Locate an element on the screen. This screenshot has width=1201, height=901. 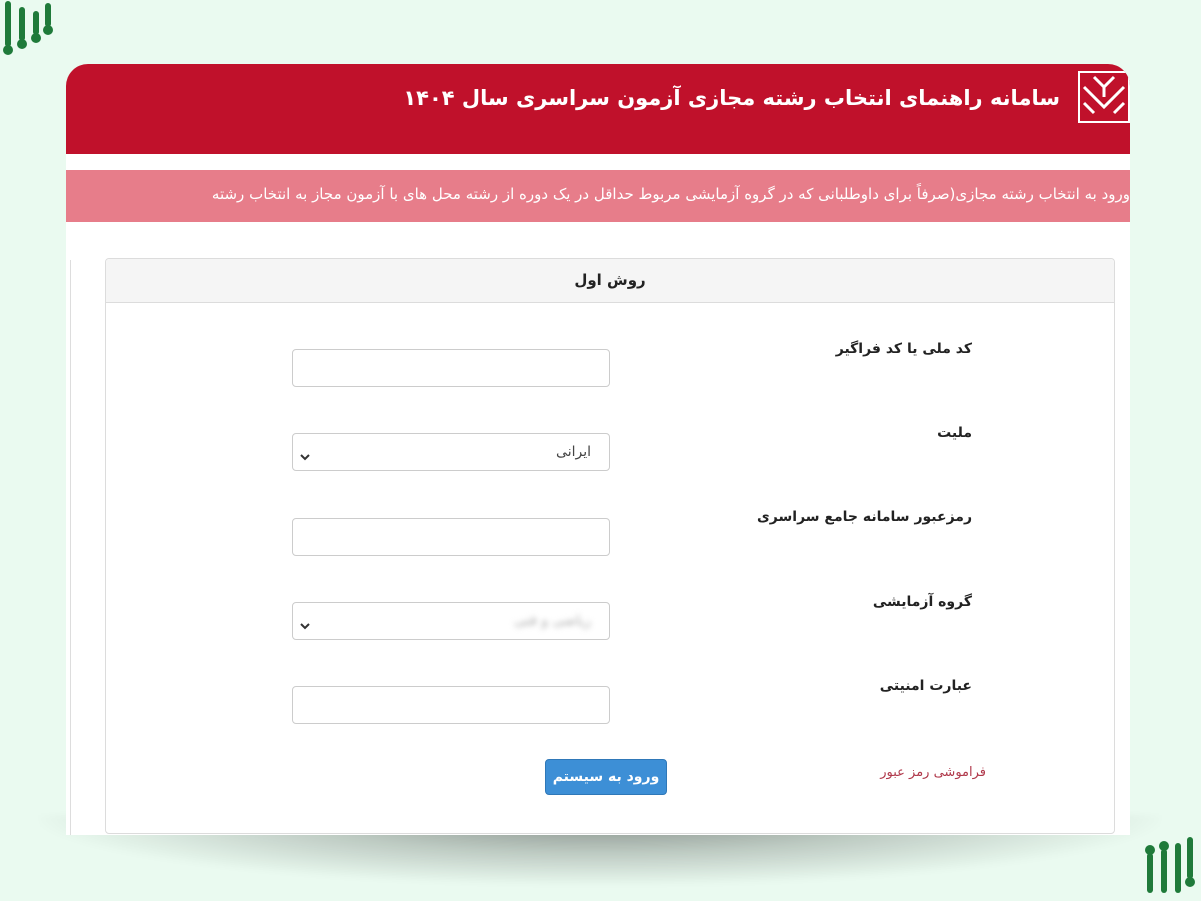
header-logo-icon is located at coordinates (1104, 97).